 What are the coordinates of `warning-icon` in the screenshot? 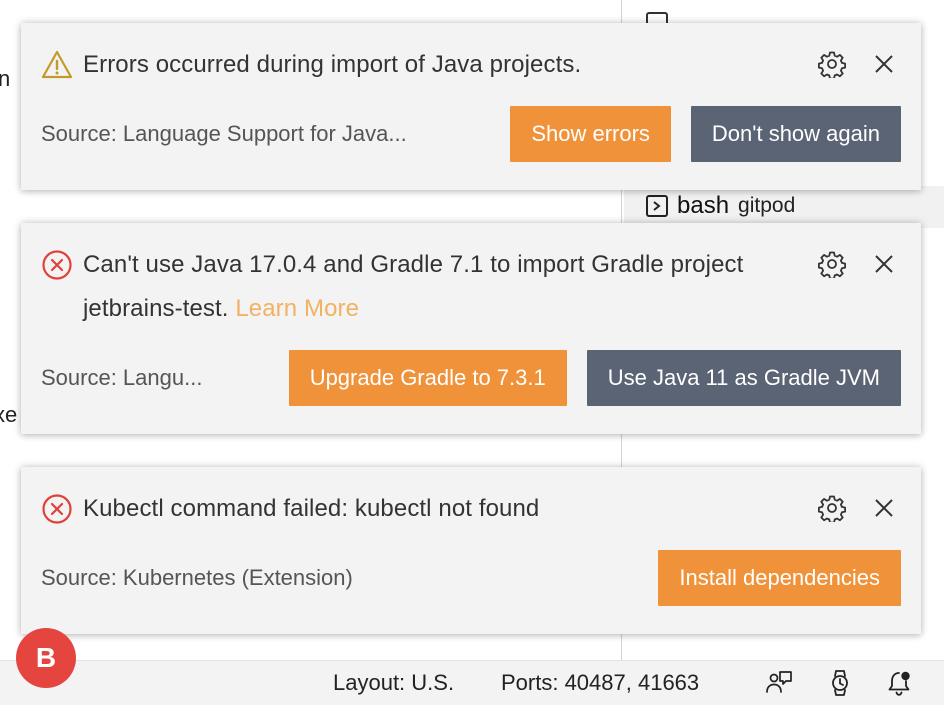 It's located at (57, 64).